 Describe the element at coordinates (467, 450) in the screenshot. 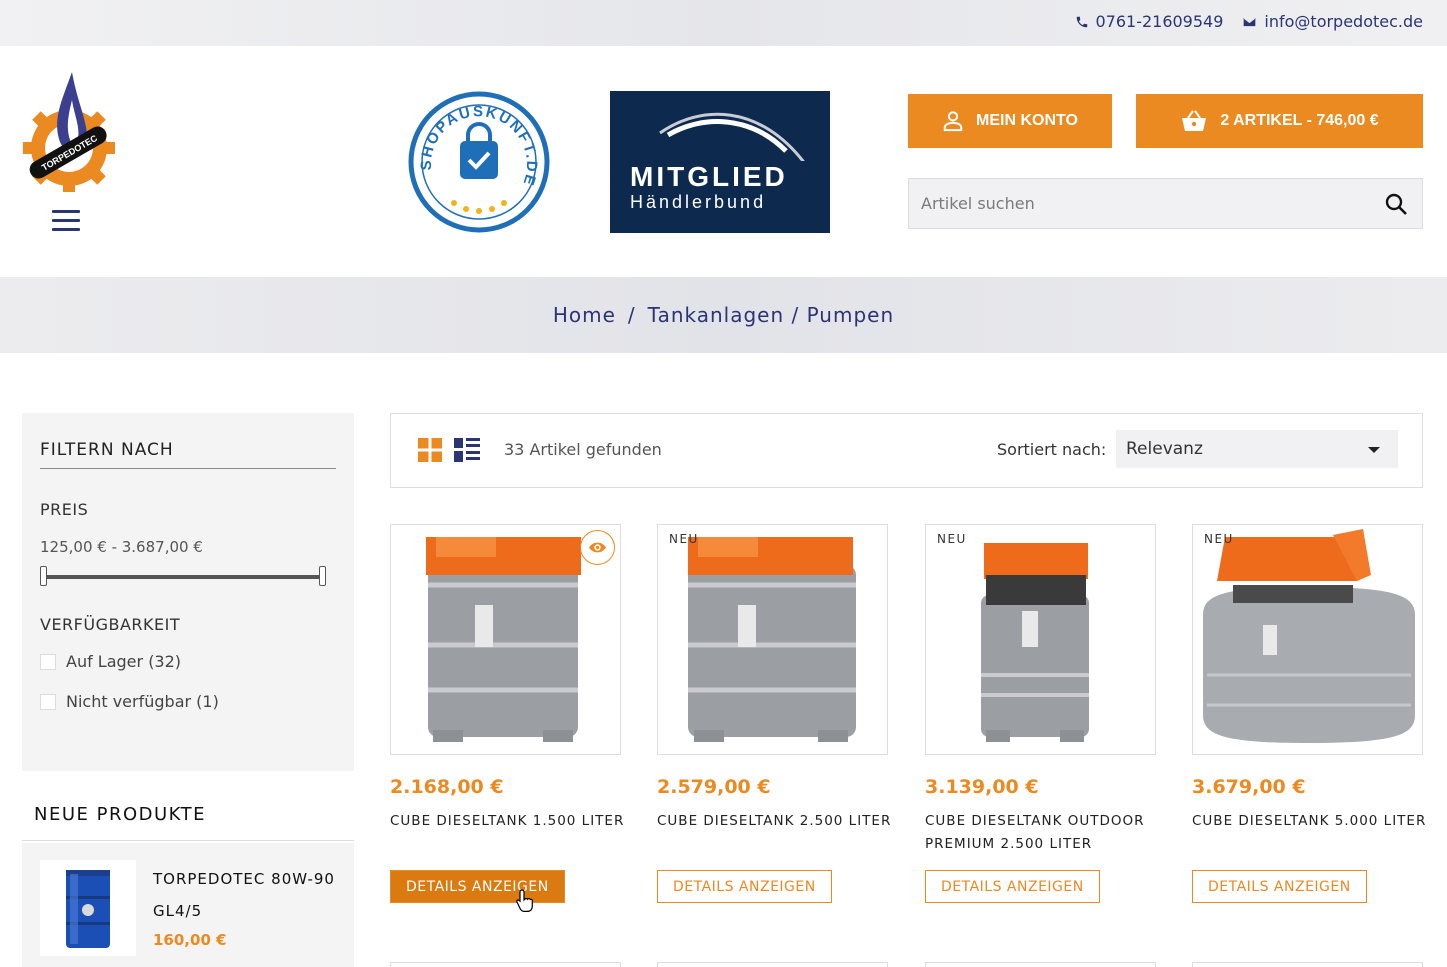

I see `list-view-icon` at that location.